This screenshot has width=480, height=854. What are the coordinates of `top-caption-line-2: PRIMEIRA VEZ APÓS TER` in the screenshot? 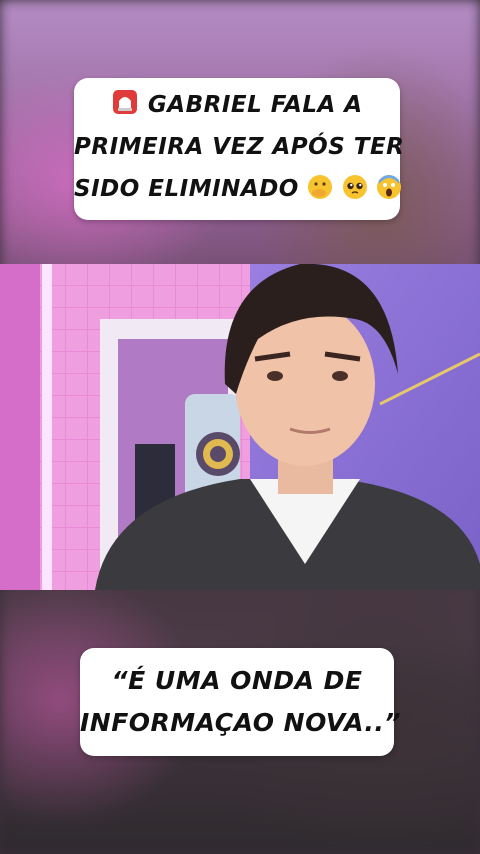 It's located at (239, 147).